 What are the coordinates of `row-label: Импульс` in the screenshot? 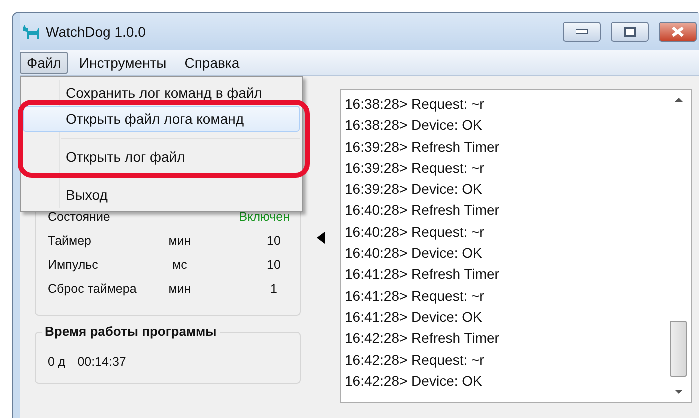 It's located at (74, 265).